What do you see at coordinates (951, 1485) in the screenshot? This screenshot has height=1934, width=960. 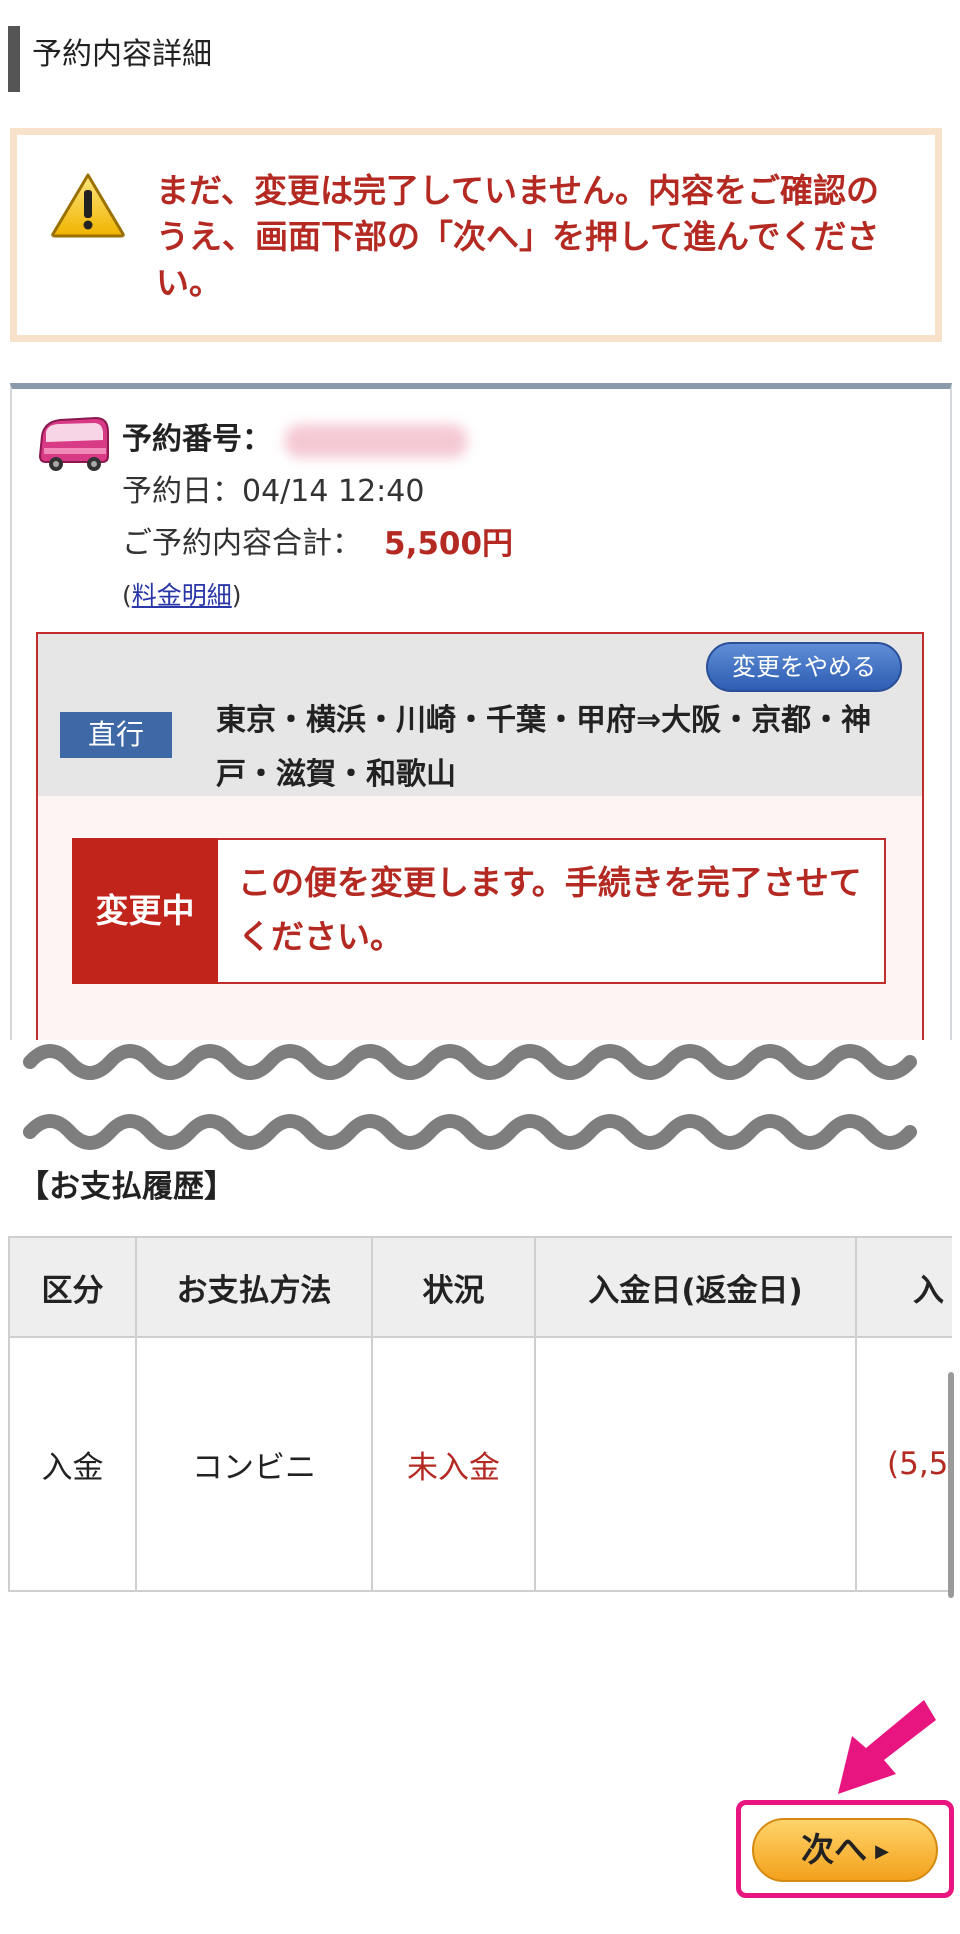 I see `scrollbar` at bounding box center [951, 1485].